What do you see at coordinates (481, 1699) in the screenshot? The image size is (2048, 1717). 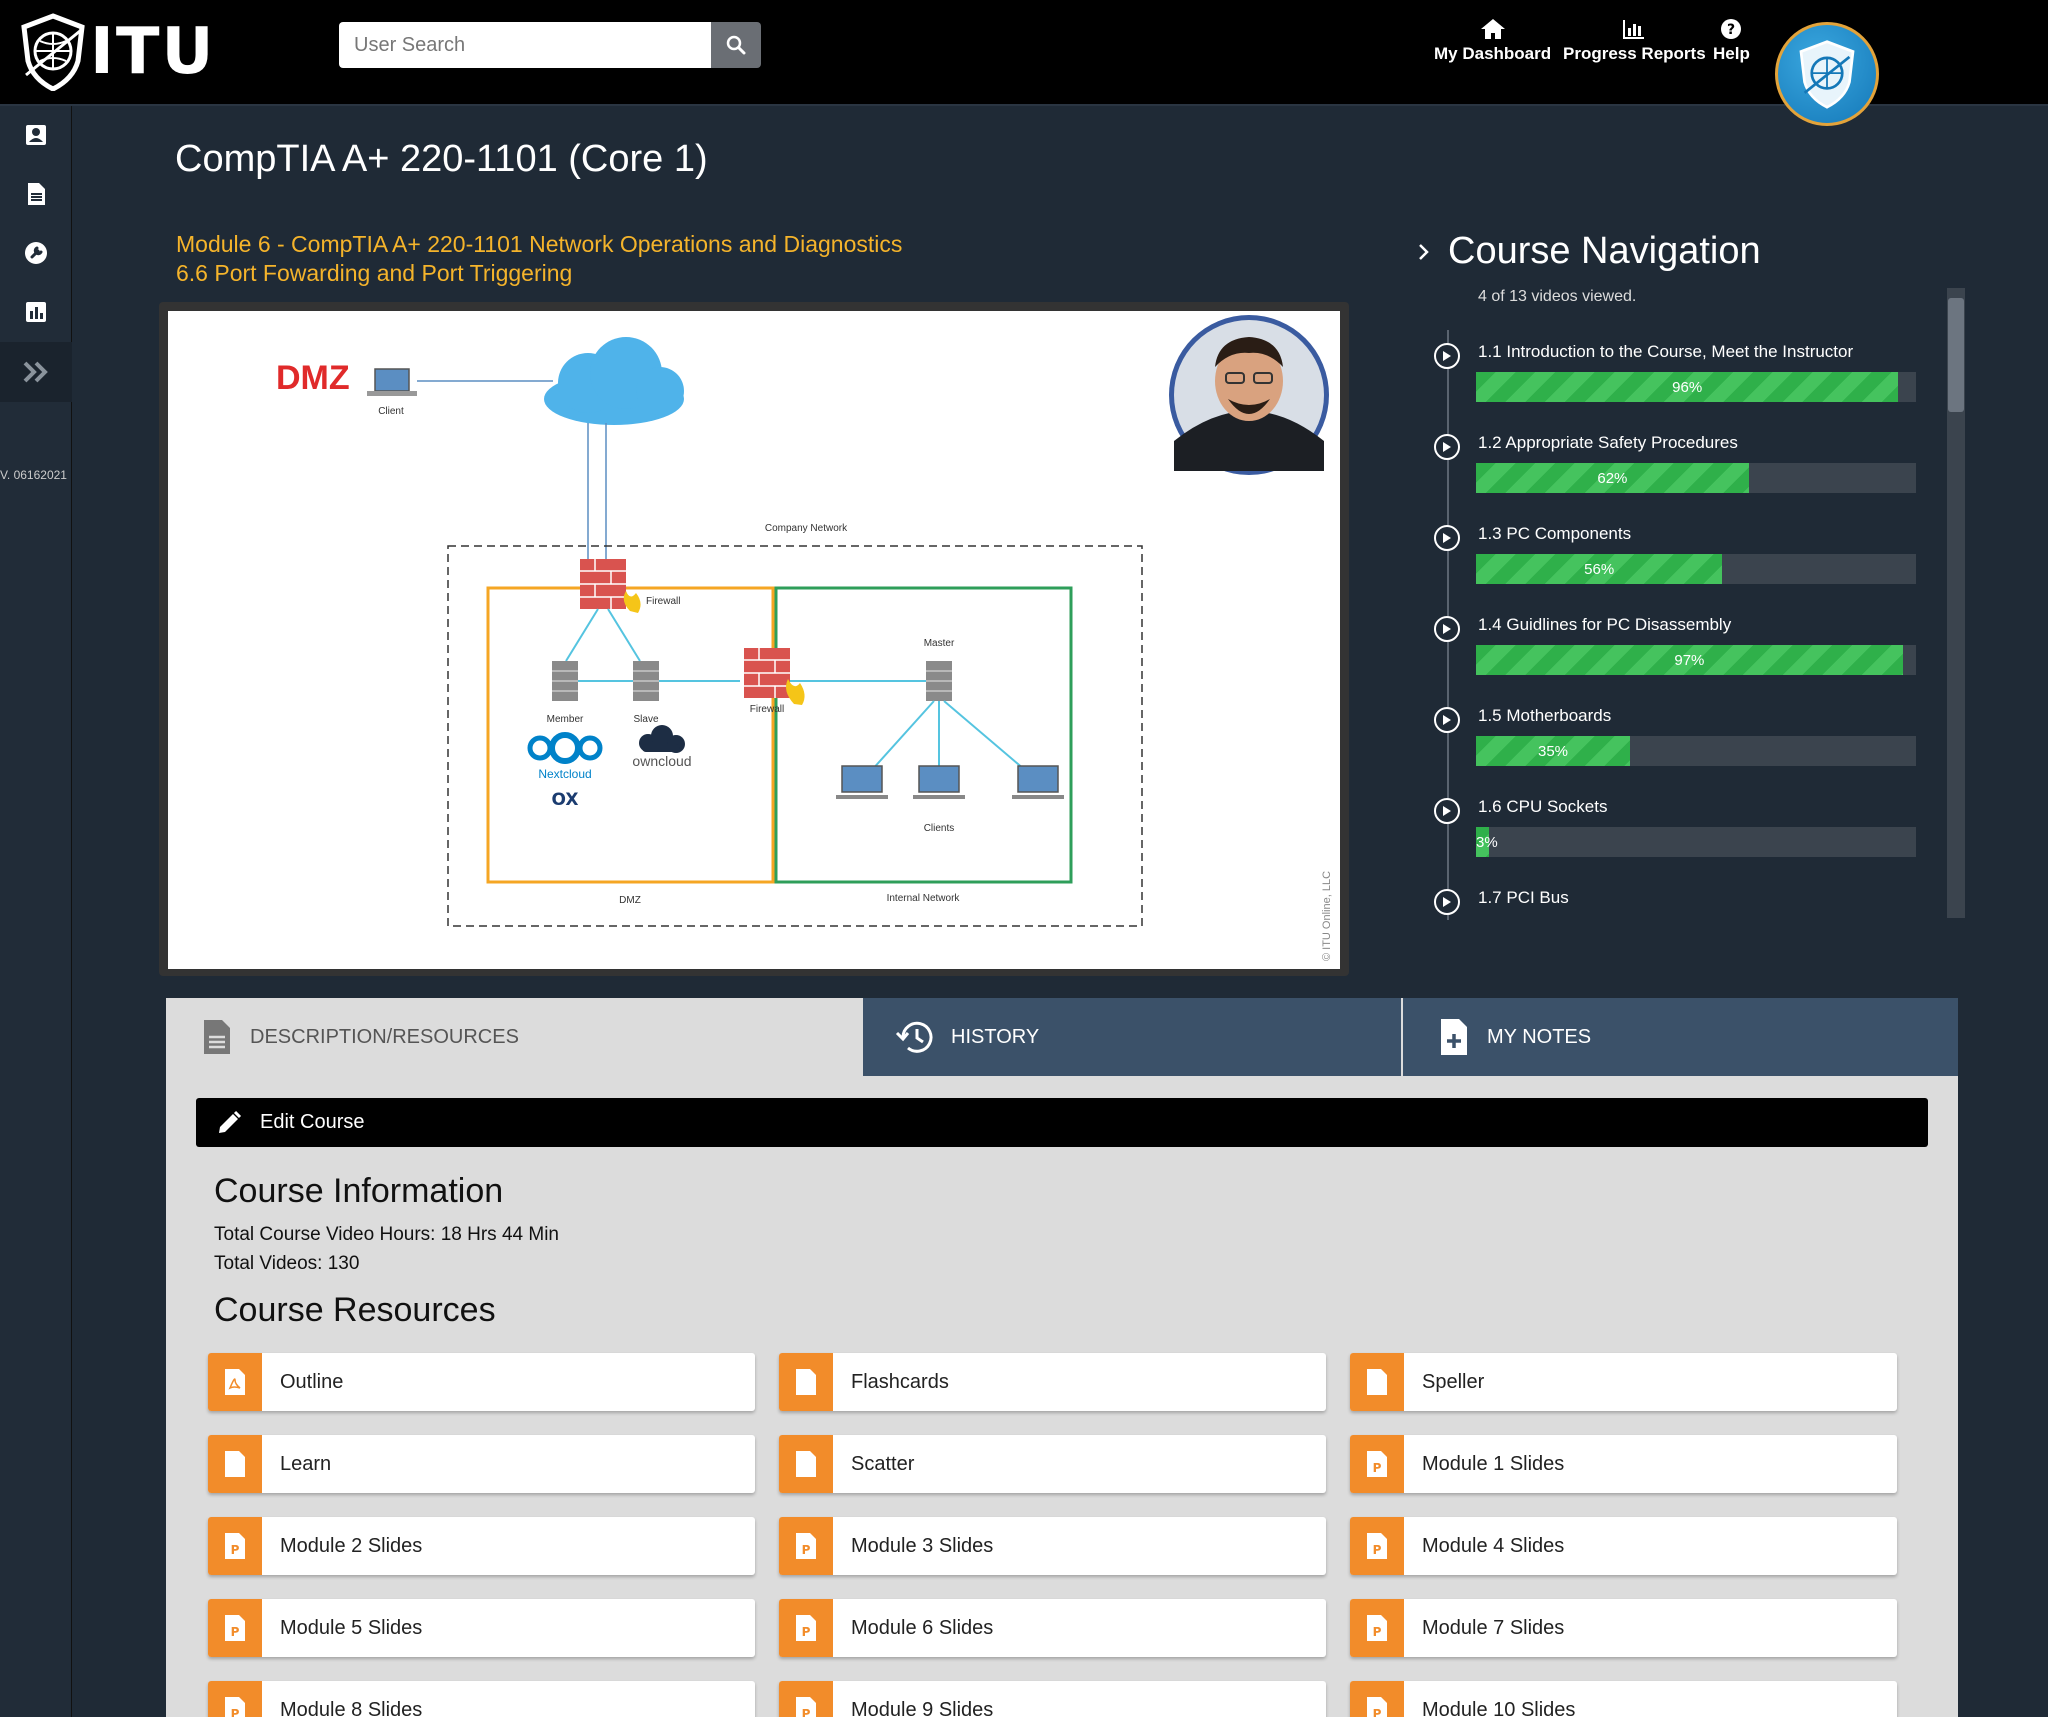 I see `resource-link: P Module 8 Slides` at bounding box center [481, 1699].